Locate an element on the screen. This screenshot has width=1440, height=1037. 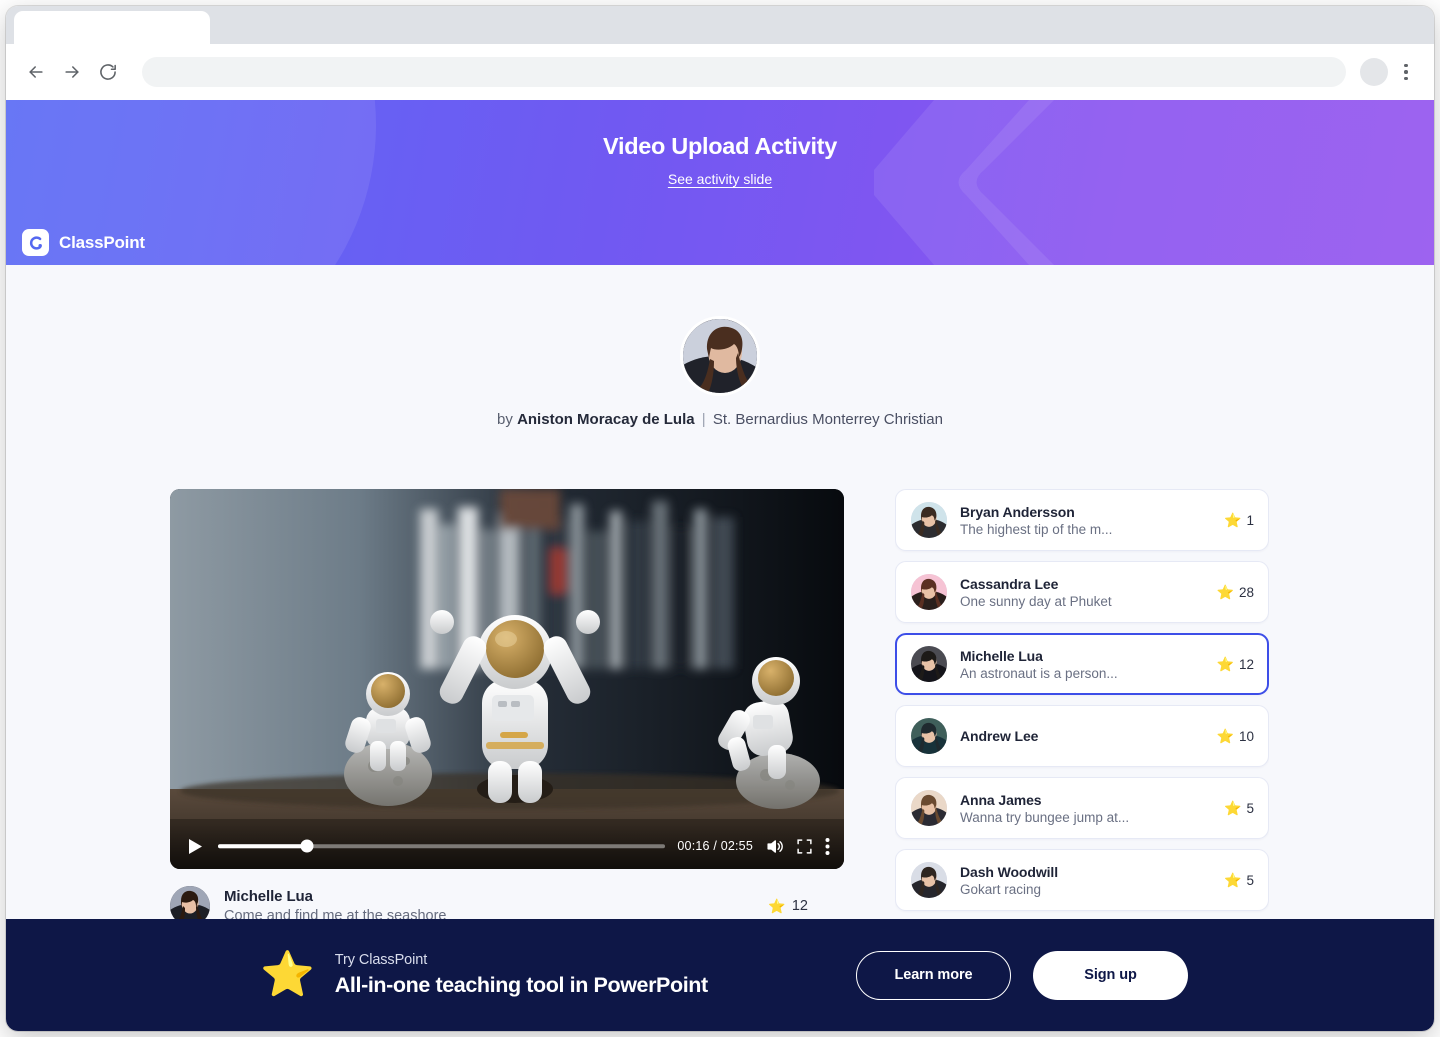
browser-toolbar is located at coordinates (720, 72).